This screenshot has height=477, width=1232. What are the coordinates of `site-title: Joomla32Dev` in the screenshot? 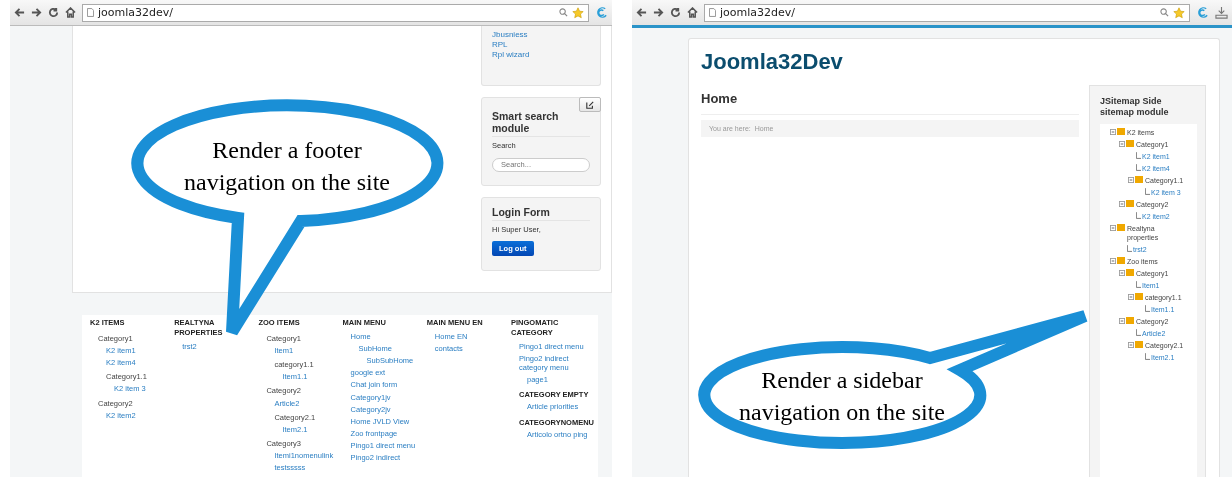 It's located at (954, 62).